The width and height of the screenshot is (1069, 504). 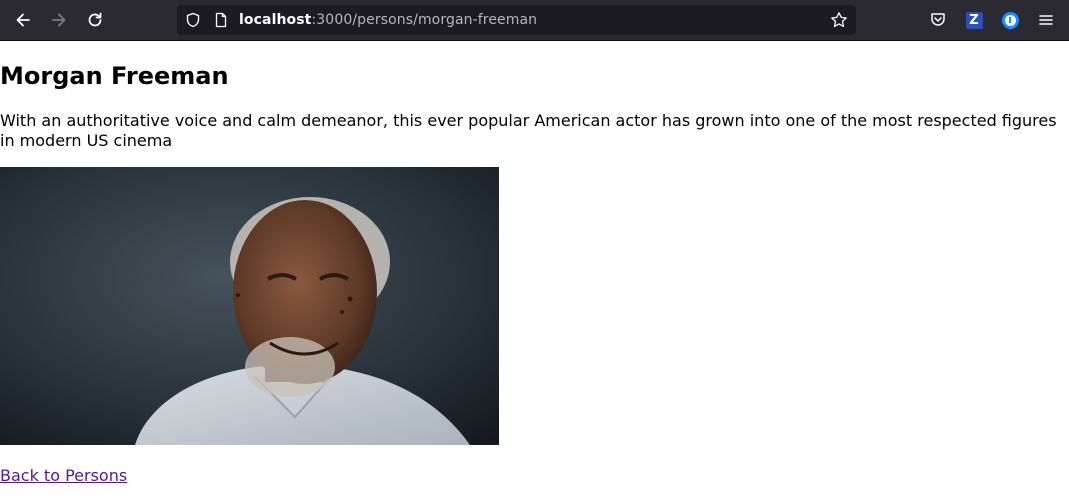 What do you see at coordinates (59, 20) in the screenshot?
I see `forward-arrow-icon` at bounding box center [59, 20].